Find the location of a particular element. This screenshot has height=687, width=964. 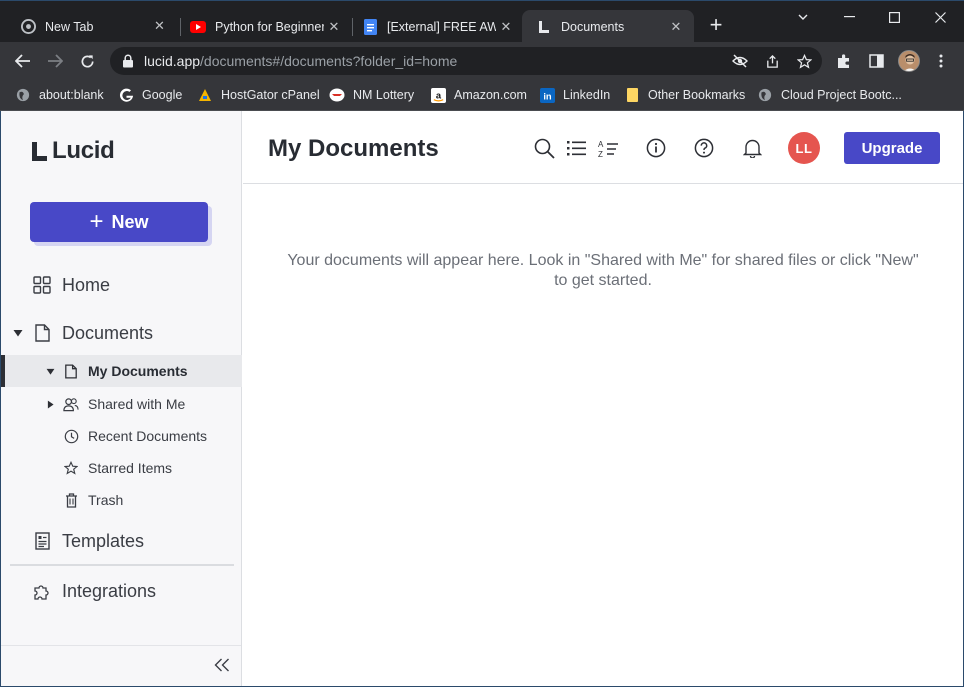

sidebar-item-integrations: Integrations is located at coordinates (121, 591).